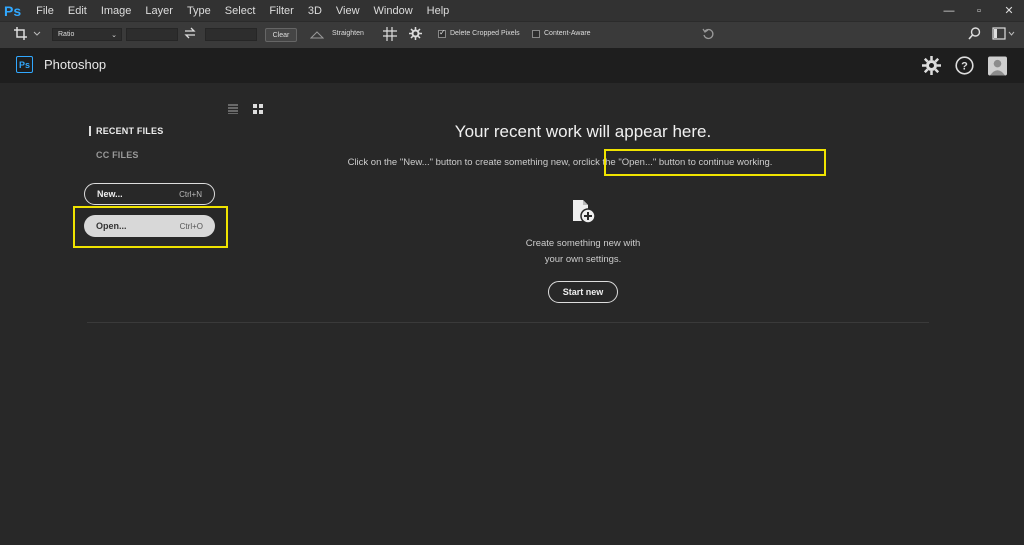 The image size is (1024, 545). Describe the element at coordinates (75, 64) in the screenshot. I see `app-title: Photoshop` at that location.